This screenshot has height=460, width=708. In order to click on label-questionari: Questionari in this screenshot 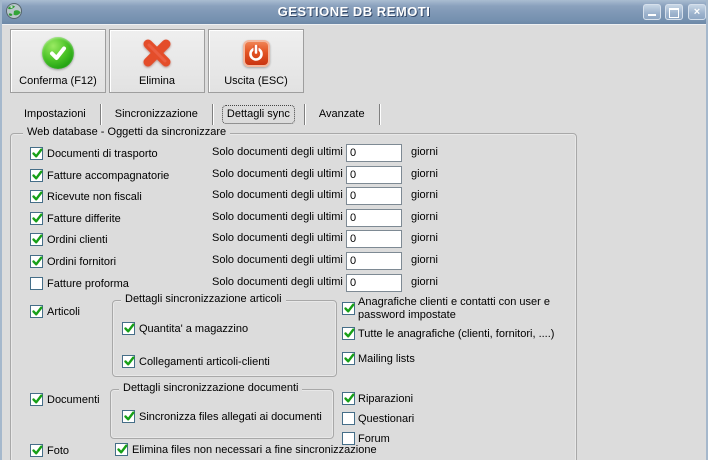, I will do `click(386, 419)`.